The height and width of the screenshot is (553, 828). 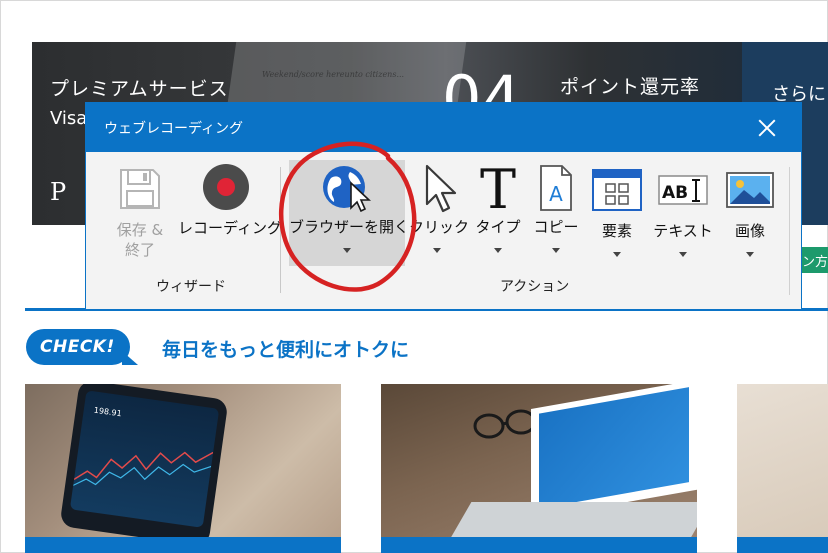 I want to click on text-abi-icon: AB, so click(x=683, y=190).